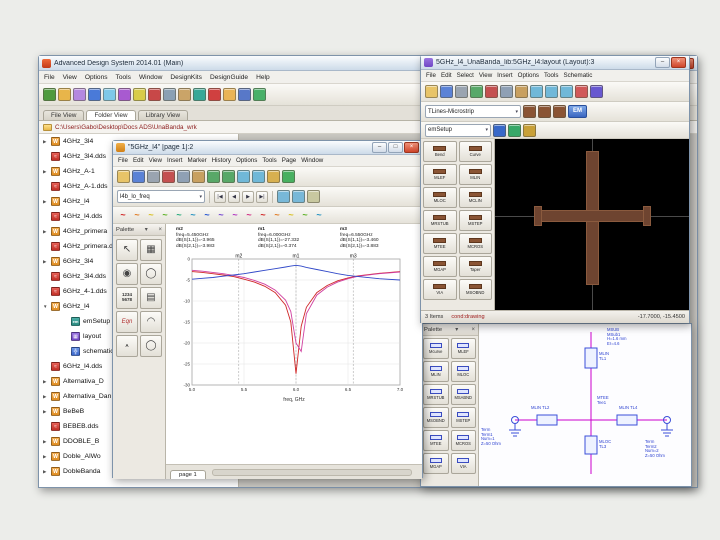 The height and width of the screenshot is (540, 720). I want to click on mtee-part: MTEE, so click(440, 243).